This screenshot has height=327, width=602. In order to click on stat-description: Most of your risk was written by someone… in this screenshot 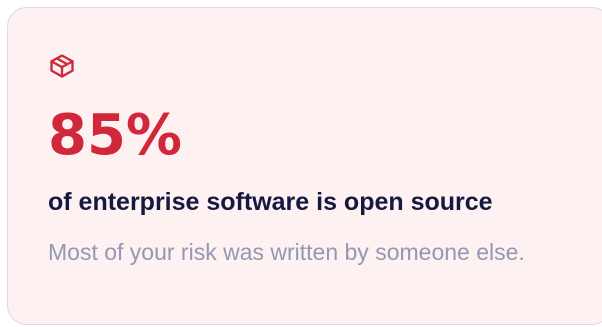, I will do `click(286, 252)`.